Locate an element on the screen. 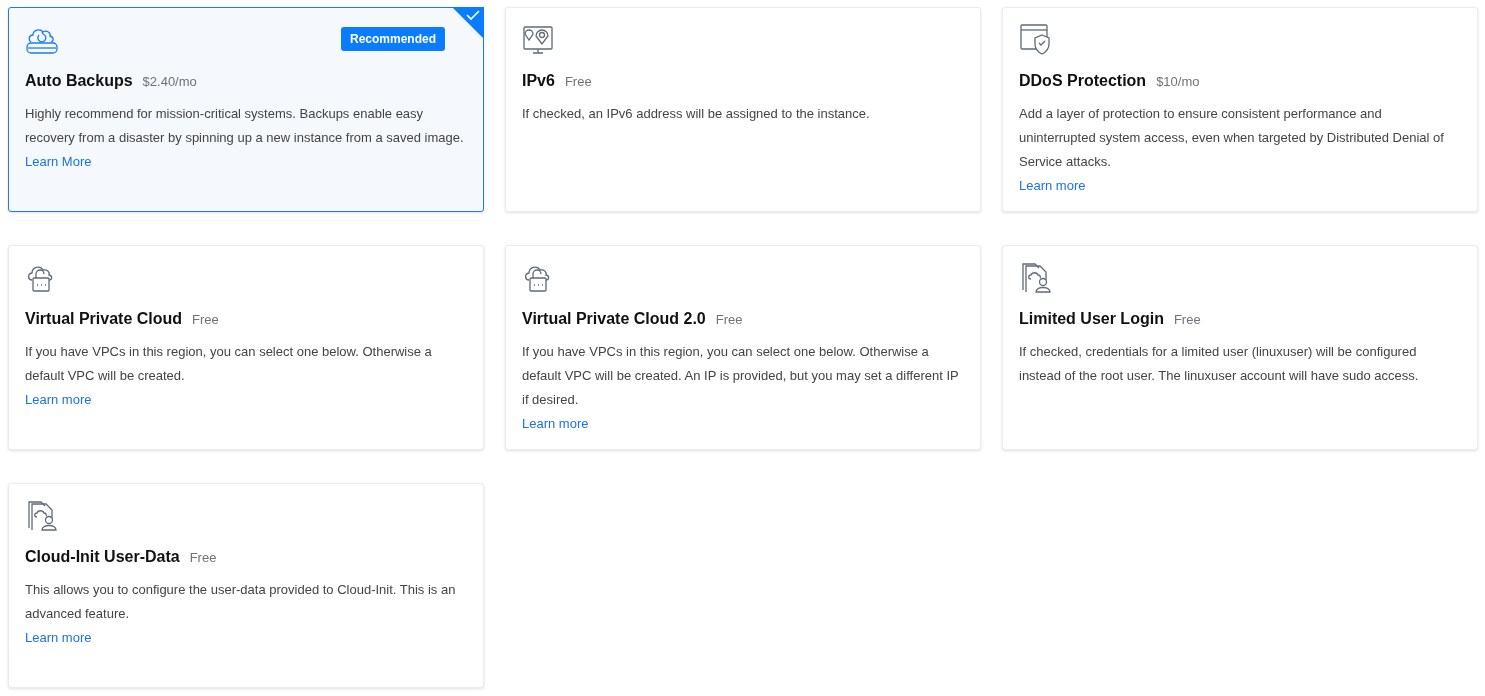 This screenshot has height=696, width=1485. option-card is located at coordinates (743, 347).